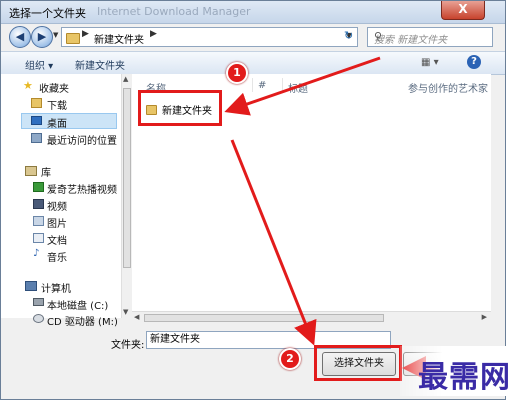 This screenshot has height=404, width=521. I want to click on watermark: 最需网, so click(460, 371).